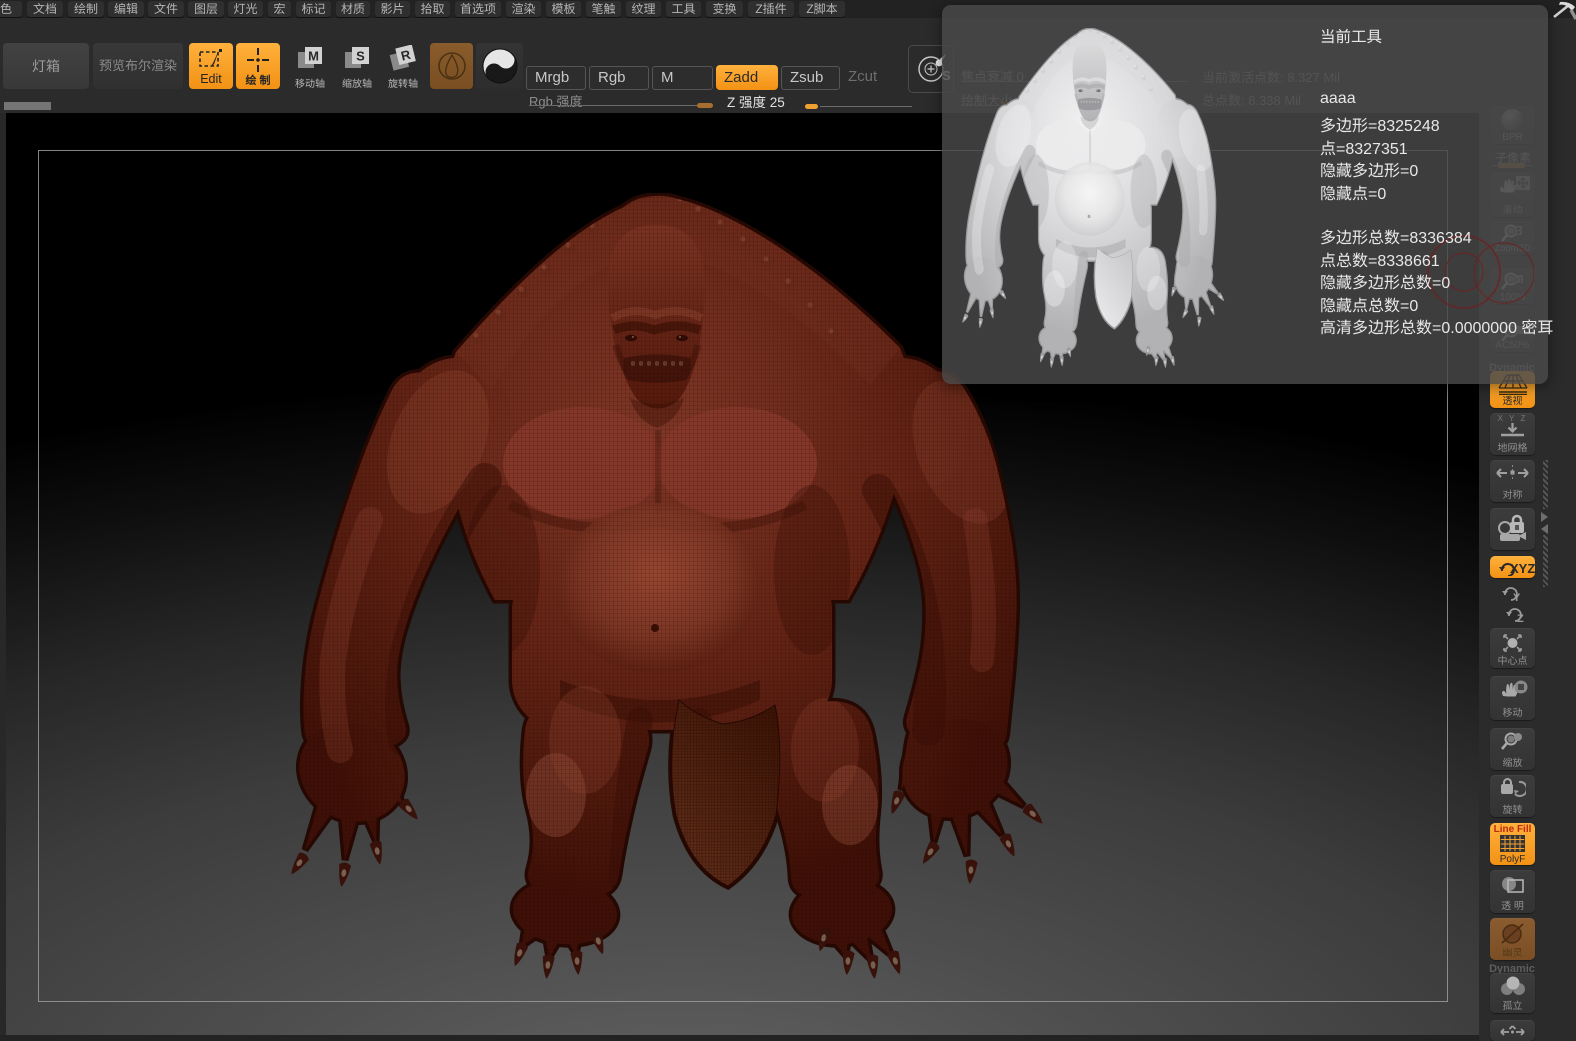  What do you see at coordinates (1522, 568) in the screenshot?
I see `svg-text: XYZ` at bounding box center [1522, 568].